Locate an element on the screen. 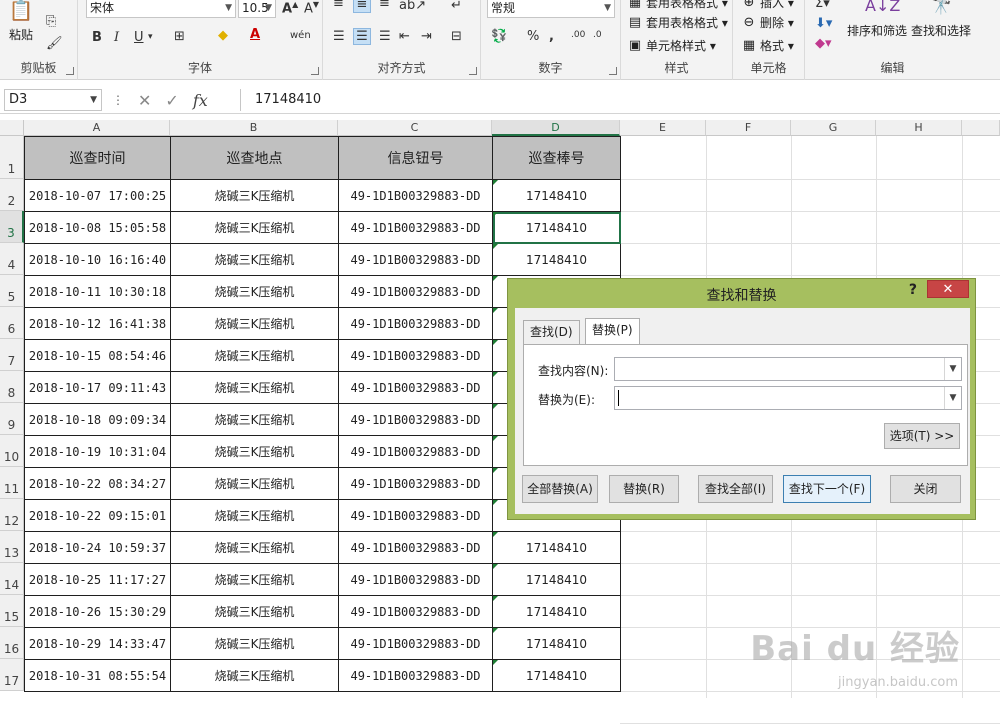 The width and height of the screenshot is (1000, 724). insert-function-icon: fx is located at coordinates (200, 100).